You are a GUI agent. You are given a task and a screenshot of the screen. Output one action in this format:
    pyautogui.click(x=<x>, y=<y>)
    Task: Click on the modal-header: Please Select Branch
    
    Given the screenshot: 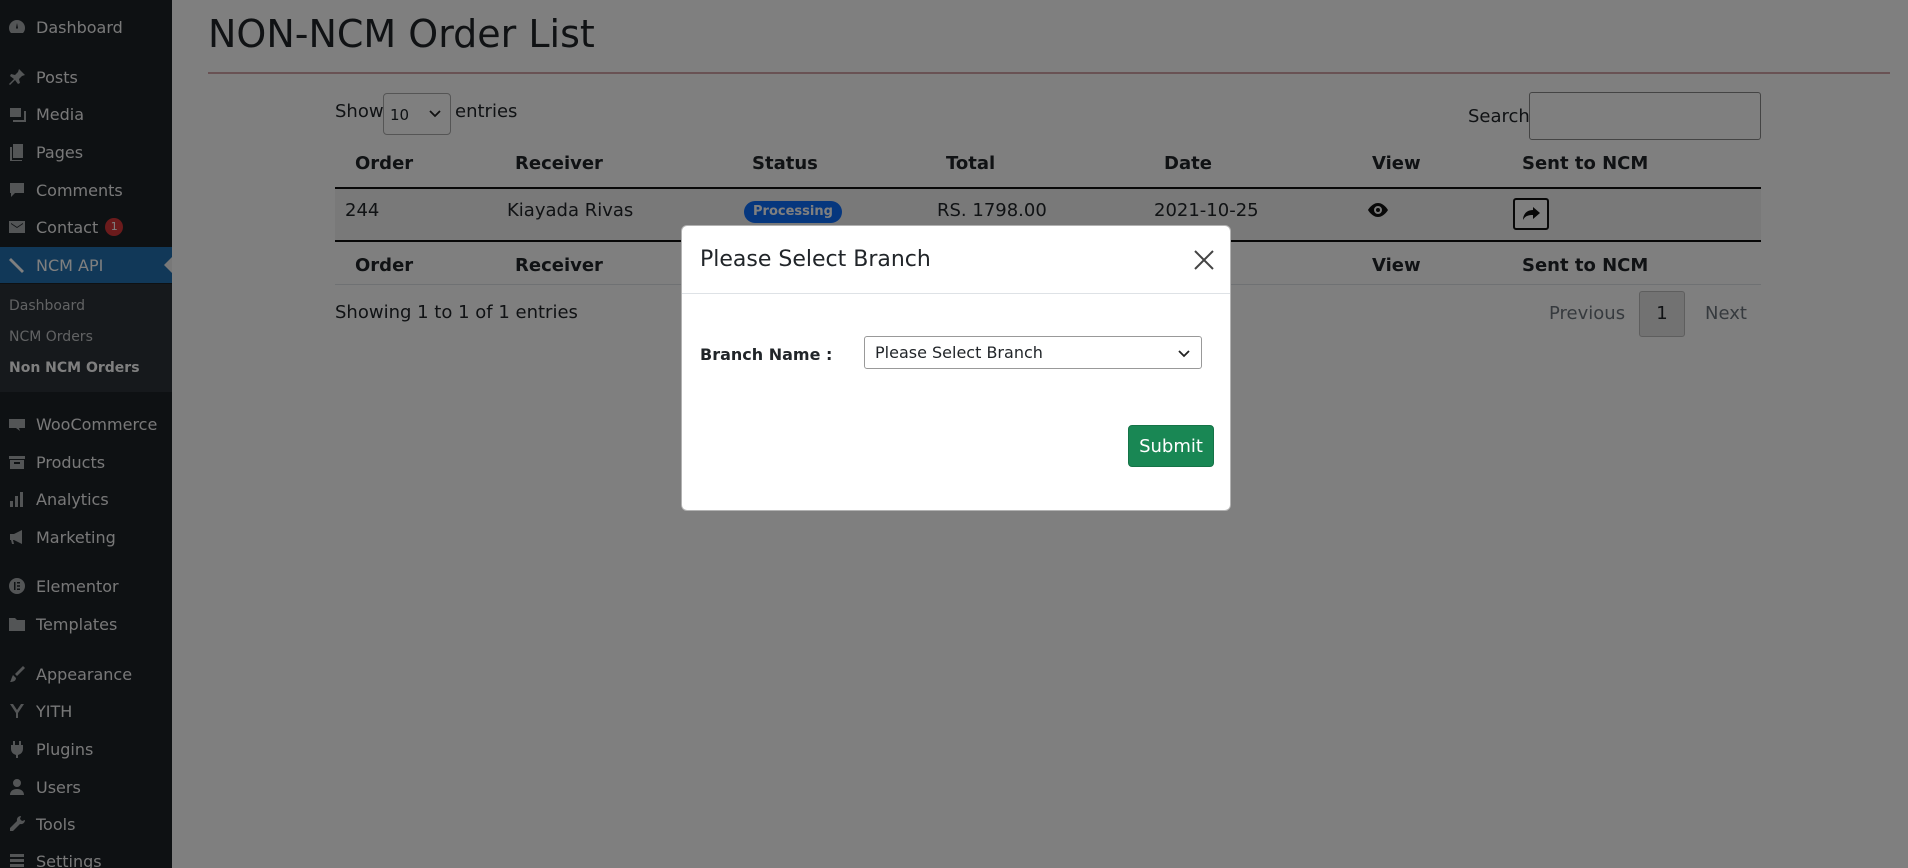 What is the action you would take?
    pyautogui.click(x=956, y=260)
    